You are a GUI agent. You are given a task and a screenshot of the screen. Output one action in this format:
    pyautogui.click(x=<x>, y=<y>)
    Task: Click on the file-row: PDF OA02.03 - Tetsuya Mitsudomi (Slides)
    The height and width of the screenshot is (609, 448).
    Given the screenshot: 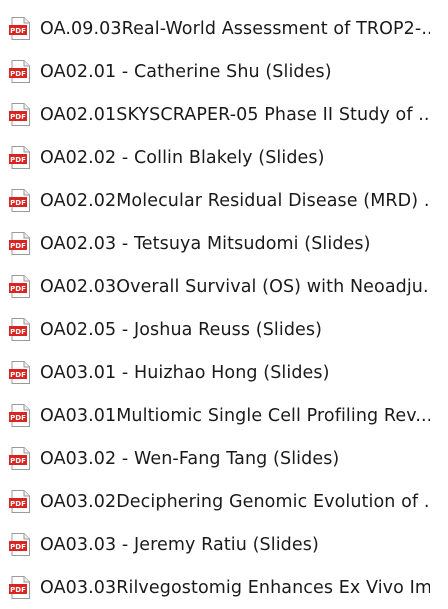 What is the action you would take?
    pyautogui.click(x=224, y=243)
    